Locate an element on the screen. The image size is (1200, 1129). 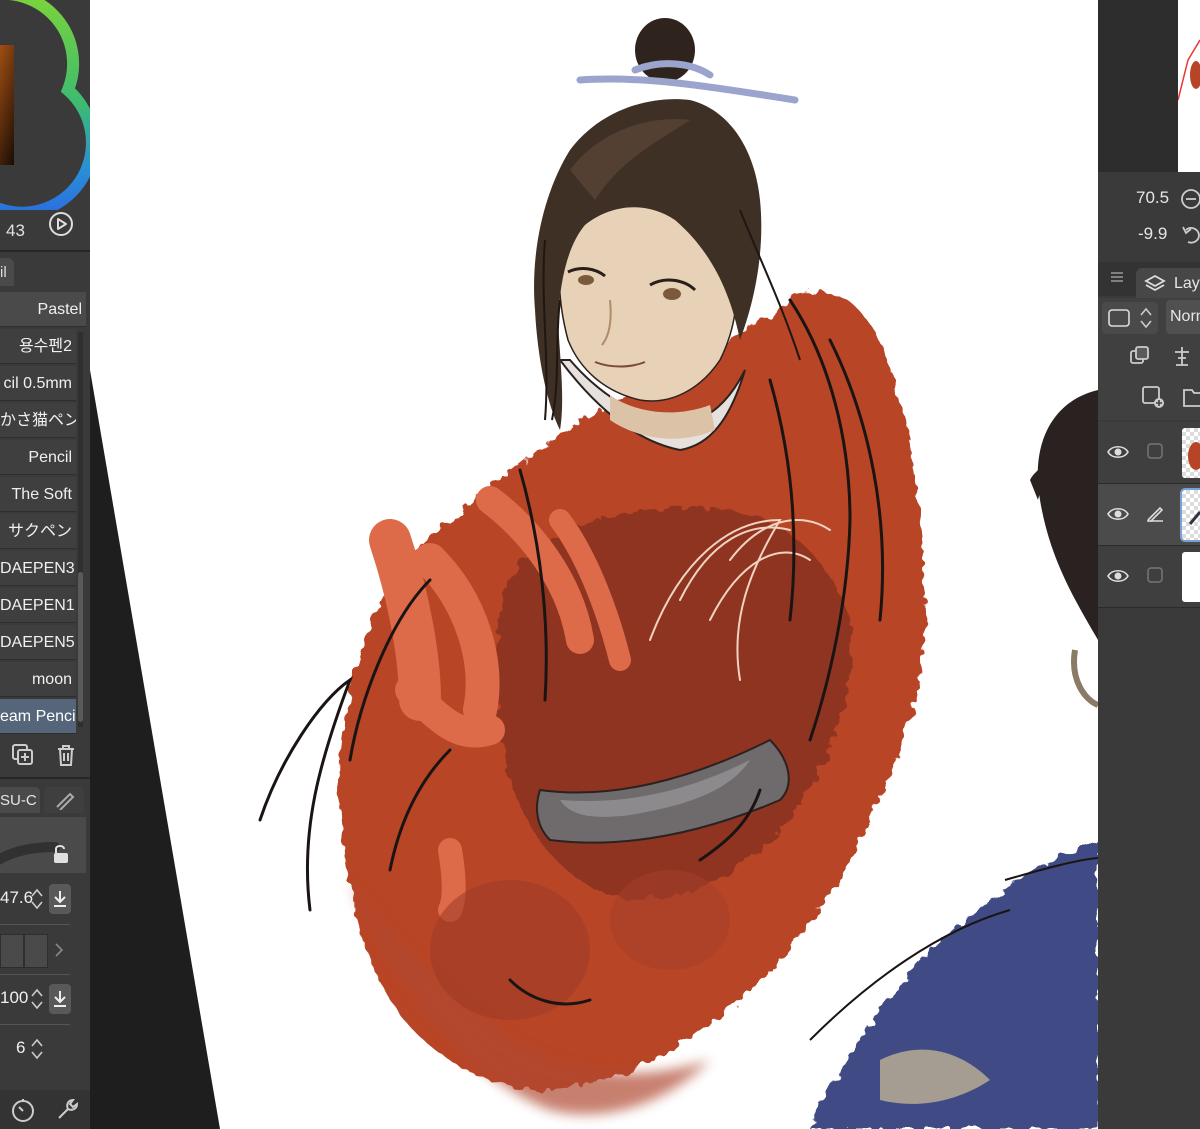
brush-item: DAEPEN1 is located at coordinates (38, 605).